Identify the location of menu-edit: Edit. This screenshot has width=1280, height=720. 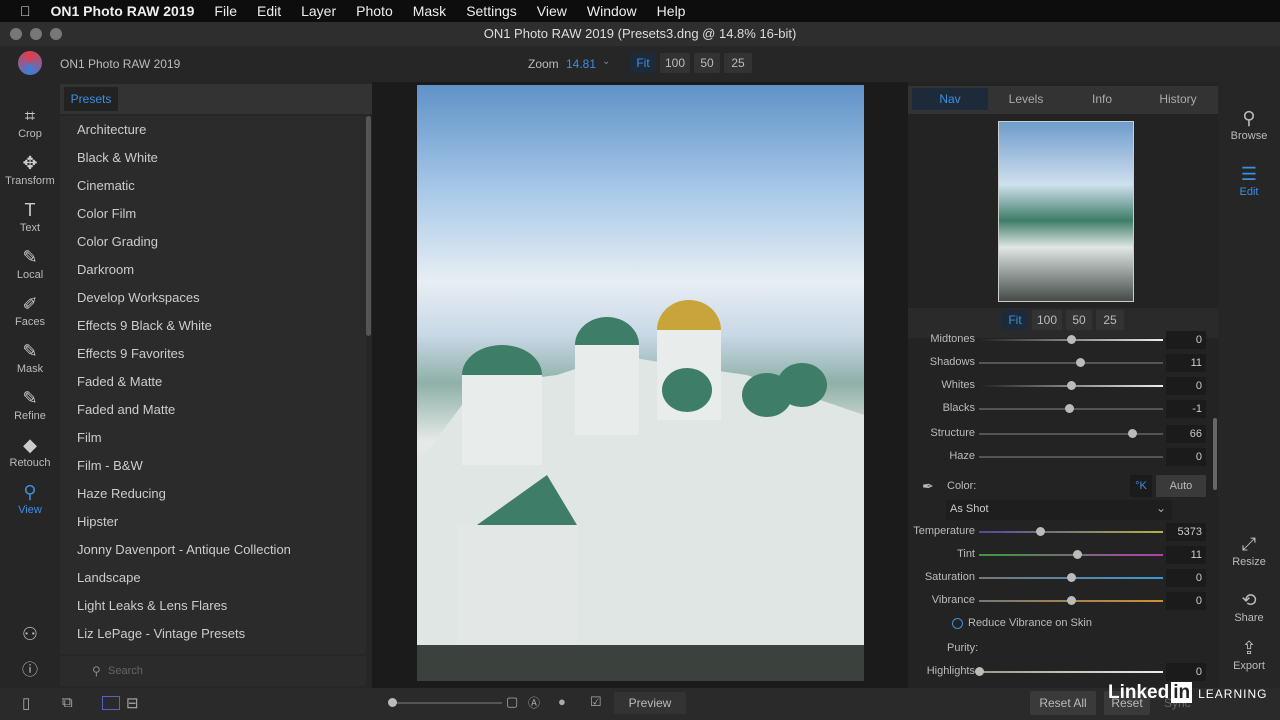
(269, 11).